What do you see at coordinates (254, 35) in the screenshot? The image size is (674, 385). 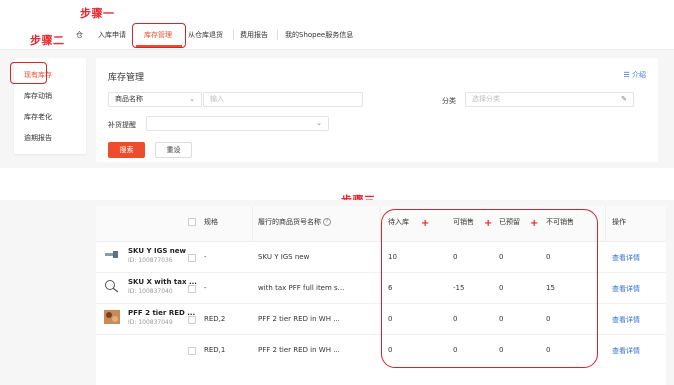 I see `tab-fee-report: 费用报告` at bounding box center [254, 35].